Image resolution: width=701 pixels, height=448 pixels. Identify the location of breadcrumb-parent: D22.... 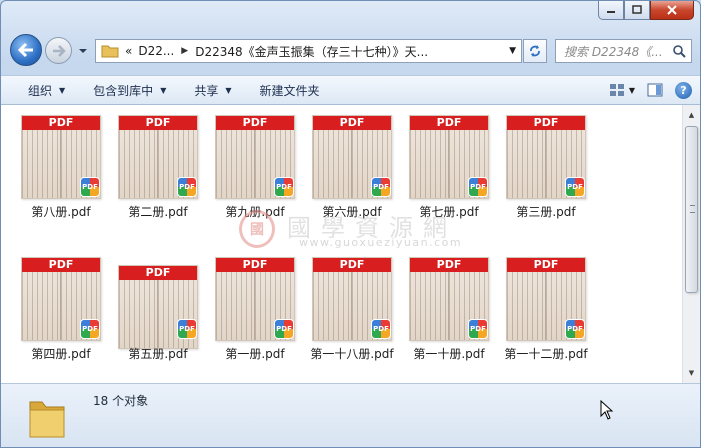
(156, 51).